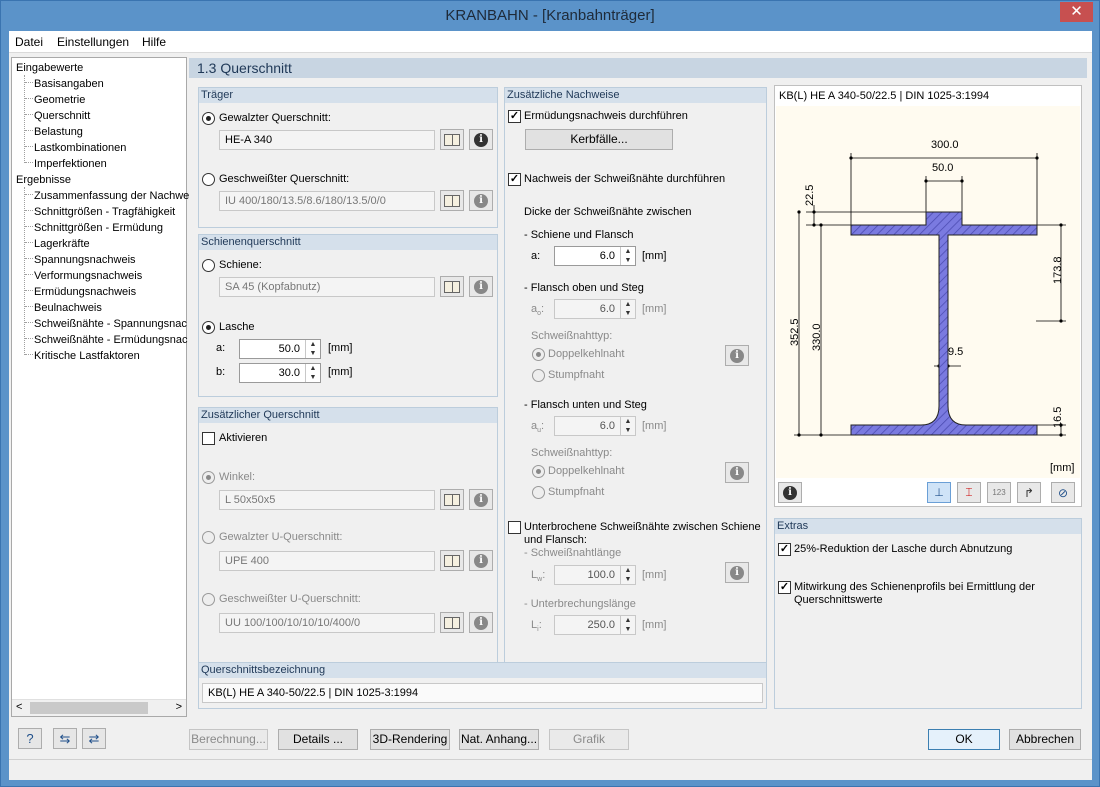 The width and height of the screenshot is (1100, 787). I want to click on rendering-button: 3D-Rendering, so click(410, 739).